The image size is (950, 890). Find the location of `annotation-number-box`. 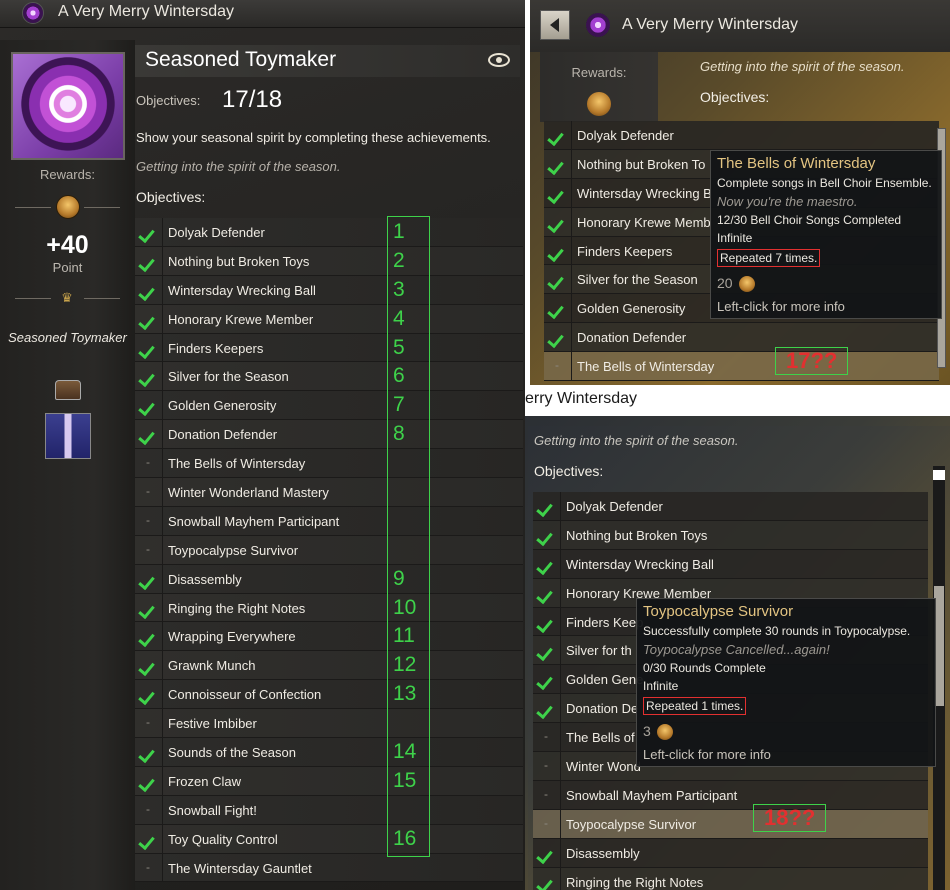

annotation-number-box is located at coordinates (408, 536).